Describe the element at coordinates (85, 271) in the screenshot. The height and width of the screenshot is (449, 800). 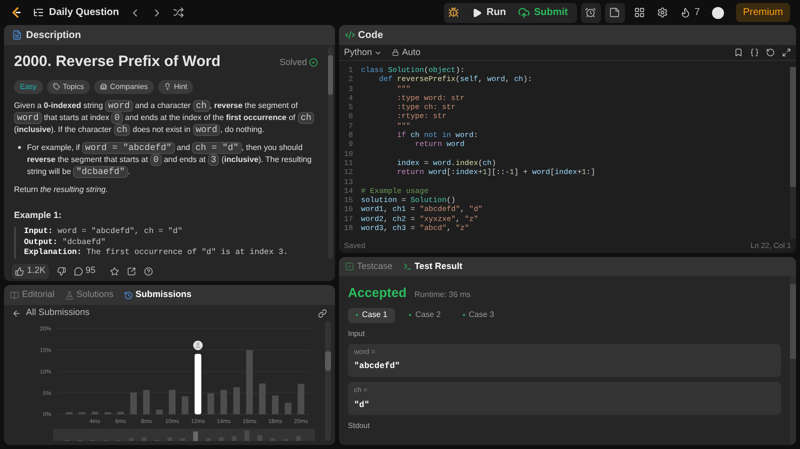
I see `comments-button: 95` at that location.